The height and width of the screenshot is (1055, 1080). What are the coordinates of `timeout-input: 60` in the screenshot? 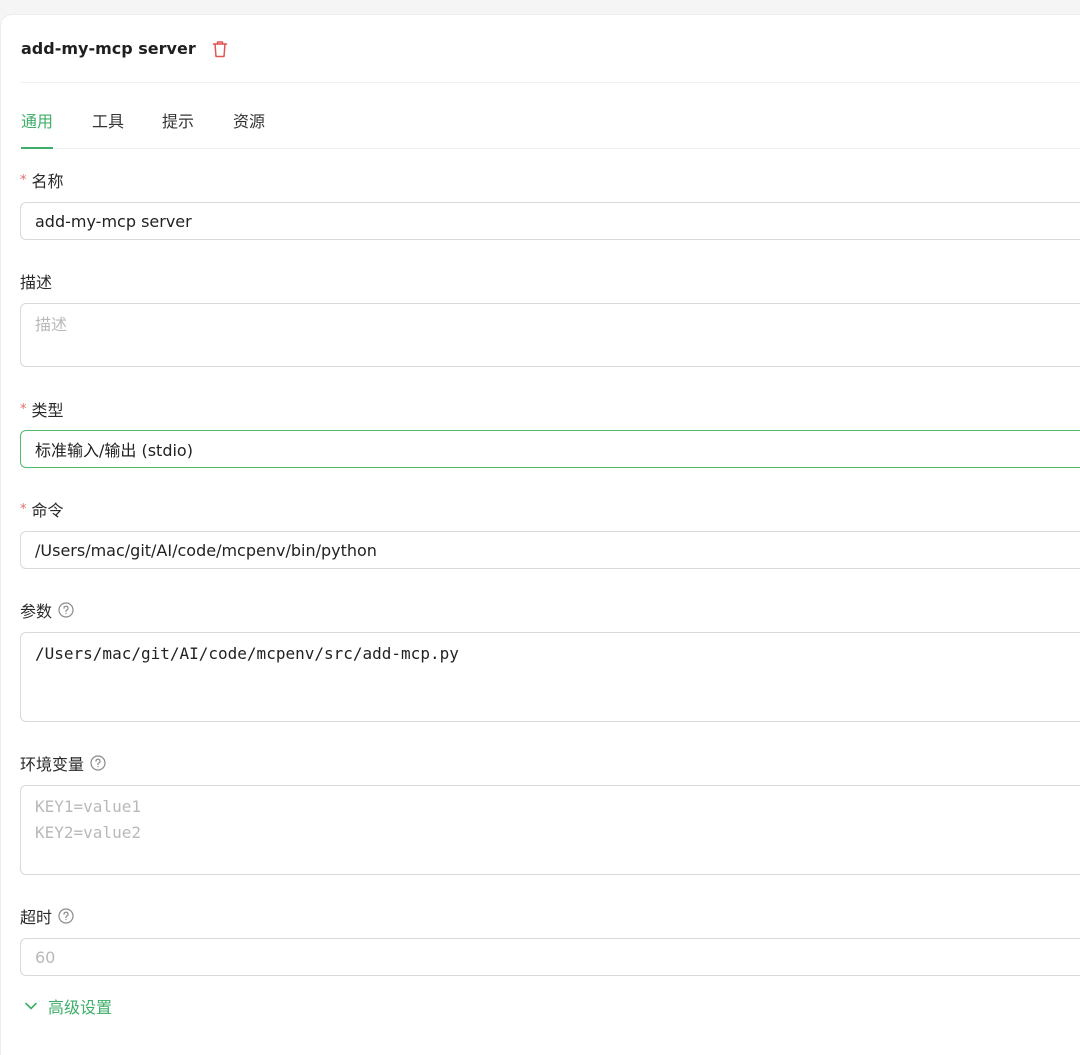 It's located at (550, 957).